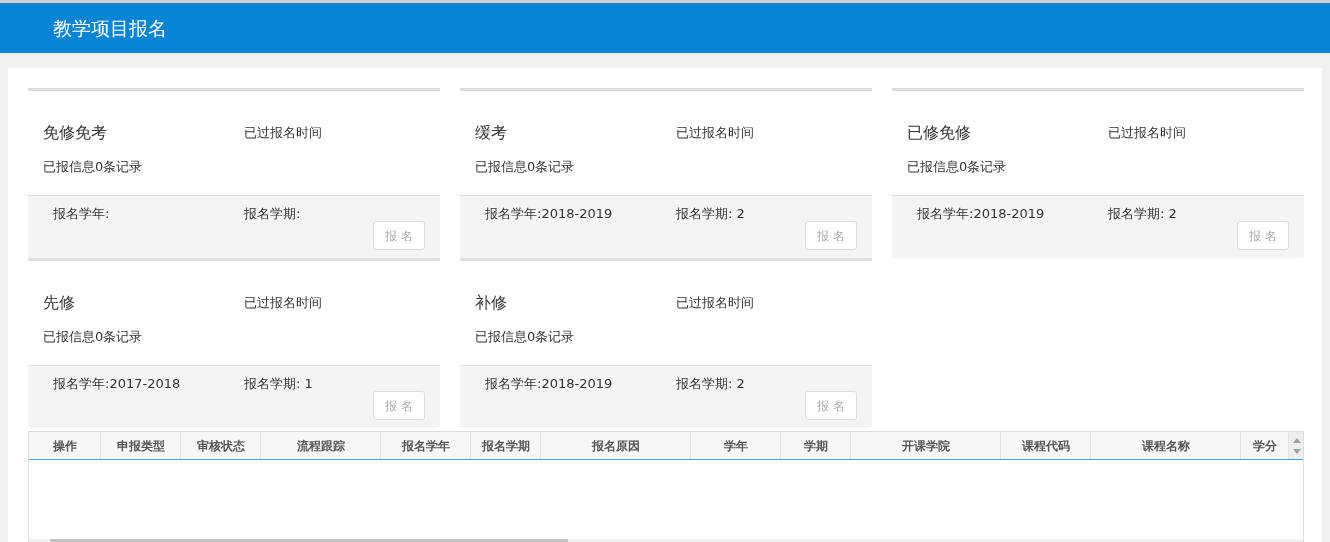 The width and height of the screenshot is (1330, 542). I want to click on column-header: 课程代码, so click(1046, 445).